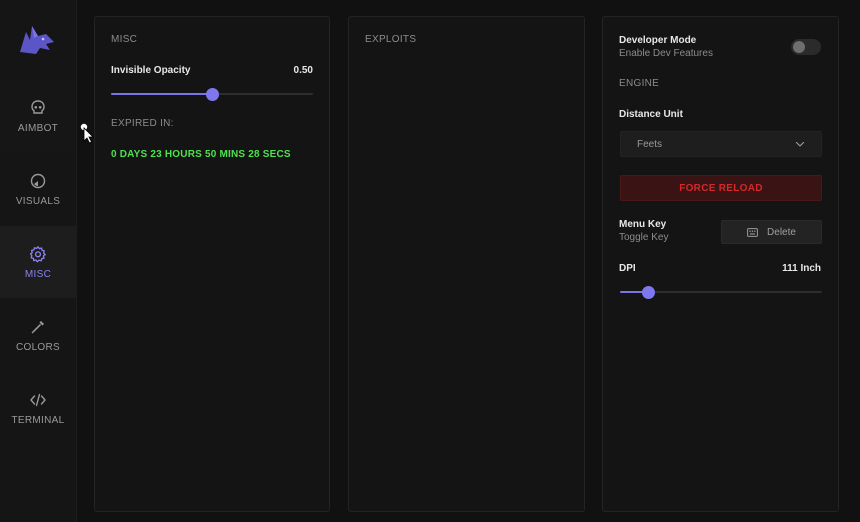  I want to click on menu-key-sublabel: Toggle Key, so click(644, 237).